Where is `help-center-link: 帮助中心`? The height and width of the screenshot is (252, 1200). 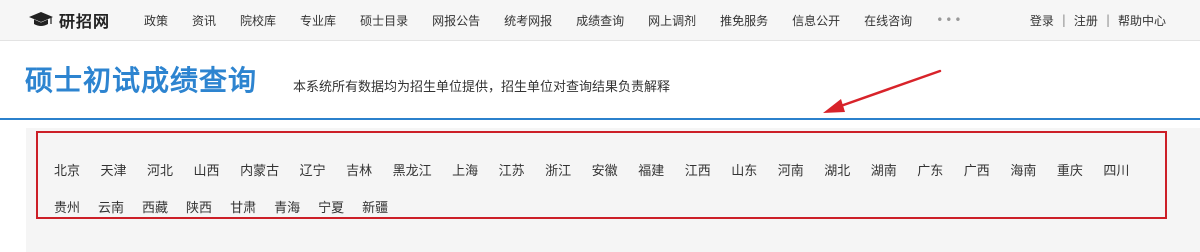 help-center-link: 帮助中心 is located at coordinates (1142, 20).